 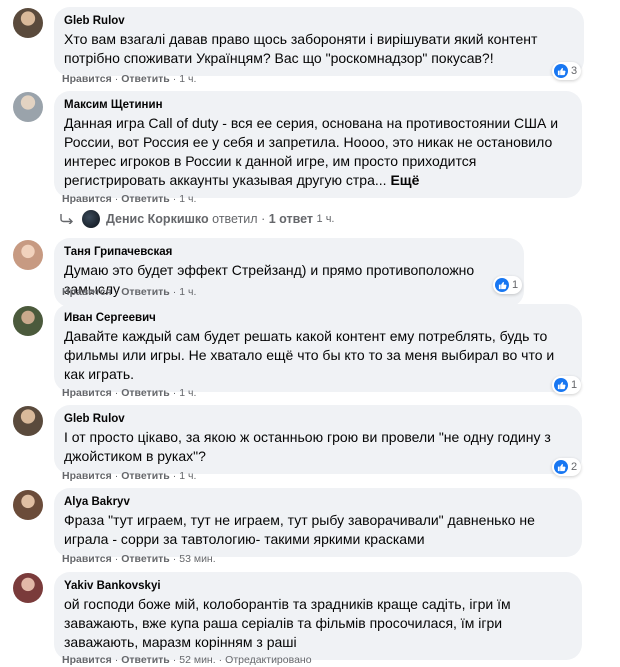 What do you see at coordinates (574, 71) in the screenshot?
I see `reactions-count: 3` at bounding box center [574, 71].